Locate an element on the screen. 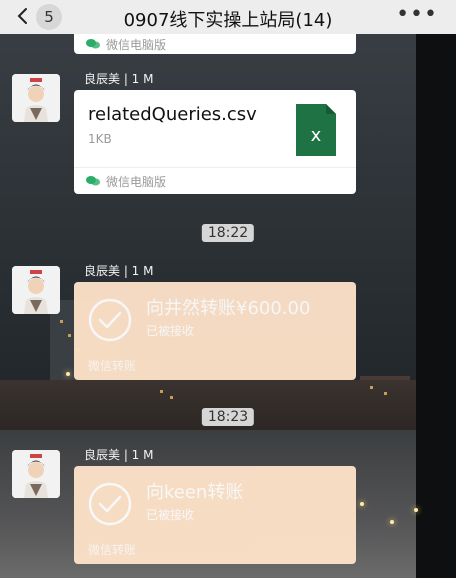 Image resolution: width=456 pixels, height=578 pixels. svg-text: x is located at coordinates (316, 135).